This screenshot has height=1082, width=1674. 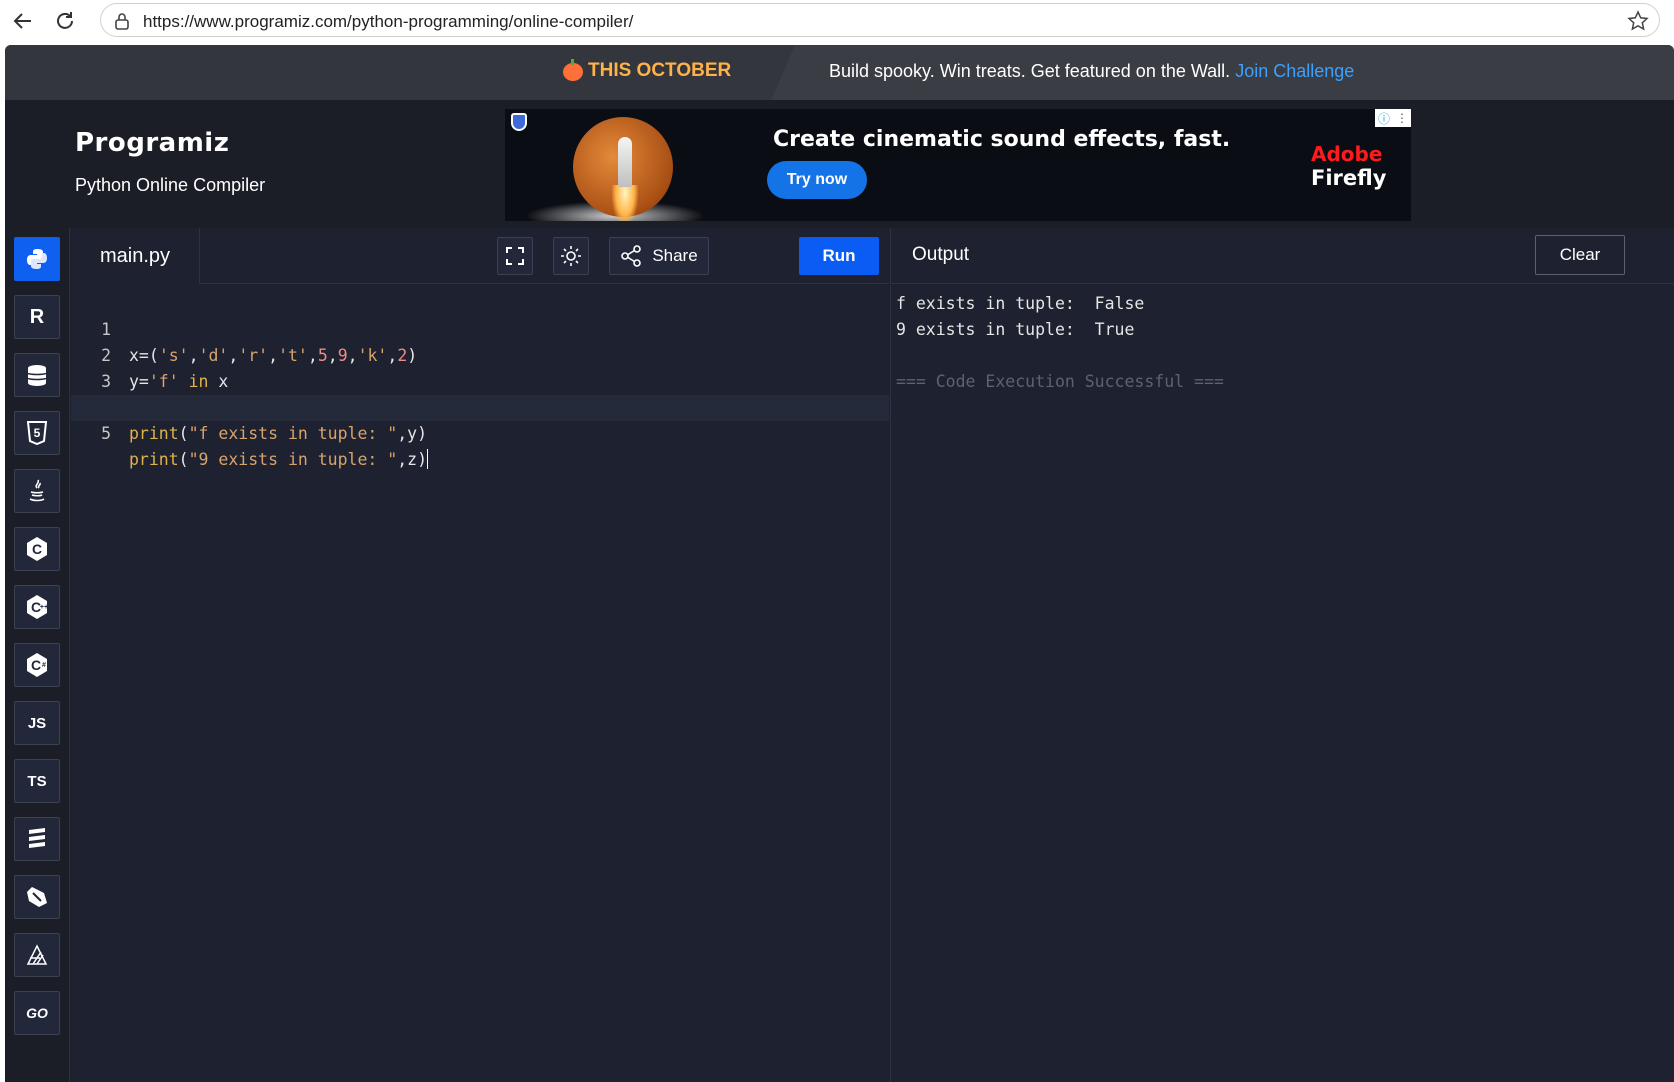 I want to click on reload-button, so click(x=65, y=21).